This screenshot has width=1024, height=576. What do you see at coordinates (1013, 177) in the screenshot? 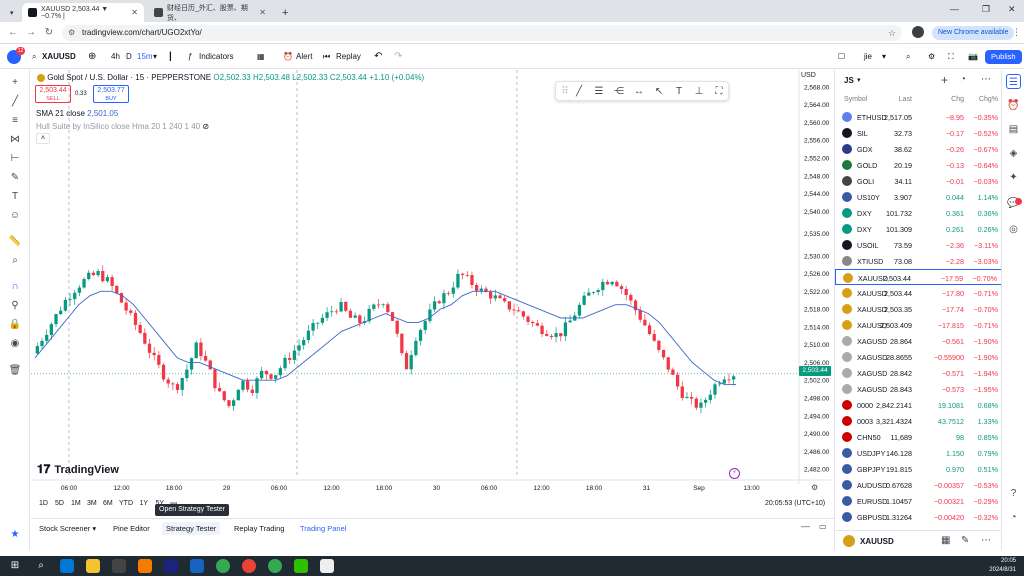
I see `ideas-bulb-icon: ✦` at bounding box center [1013, 177].